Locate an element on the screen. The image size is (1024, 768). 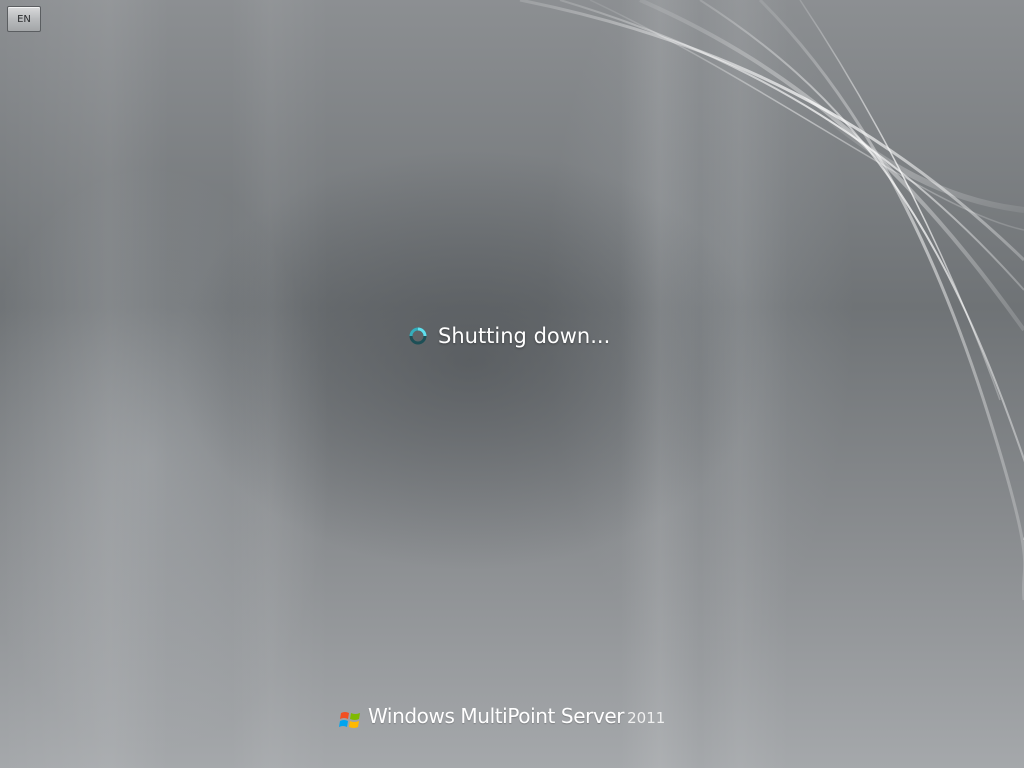
product-branding: Windows MultiPoint Server 2011 is located at coordinates (501, 720).